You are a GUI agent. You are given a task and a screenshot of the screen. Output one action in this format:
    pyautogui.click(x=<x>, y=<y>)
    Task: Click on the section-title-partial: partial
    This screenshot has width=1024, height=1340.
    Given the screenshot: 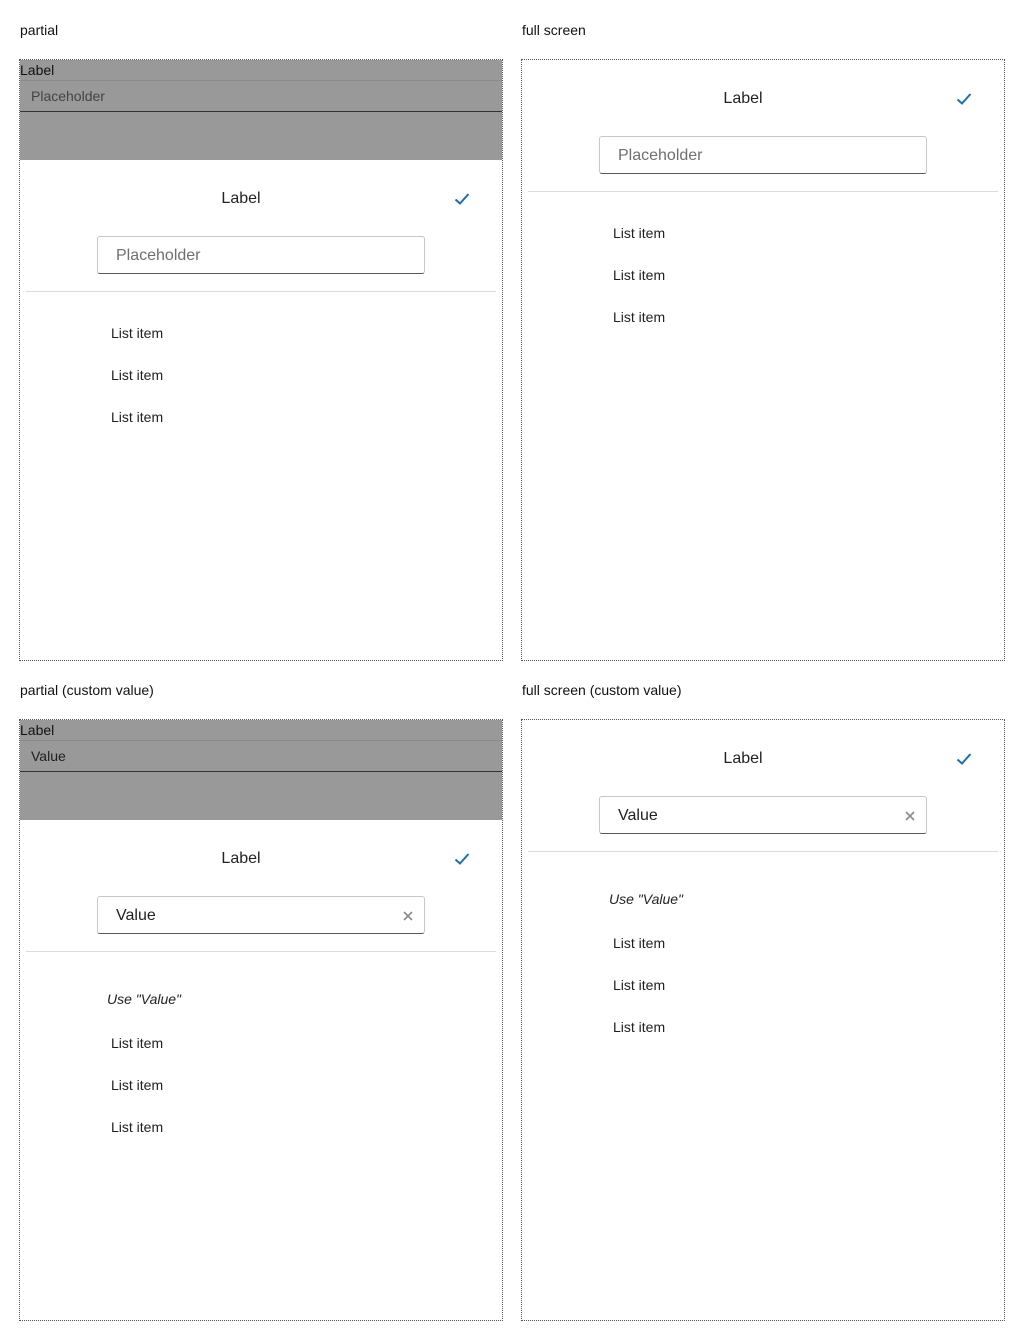 What is the action you would take?
    pyautogui.click(x=39, y=30)
    